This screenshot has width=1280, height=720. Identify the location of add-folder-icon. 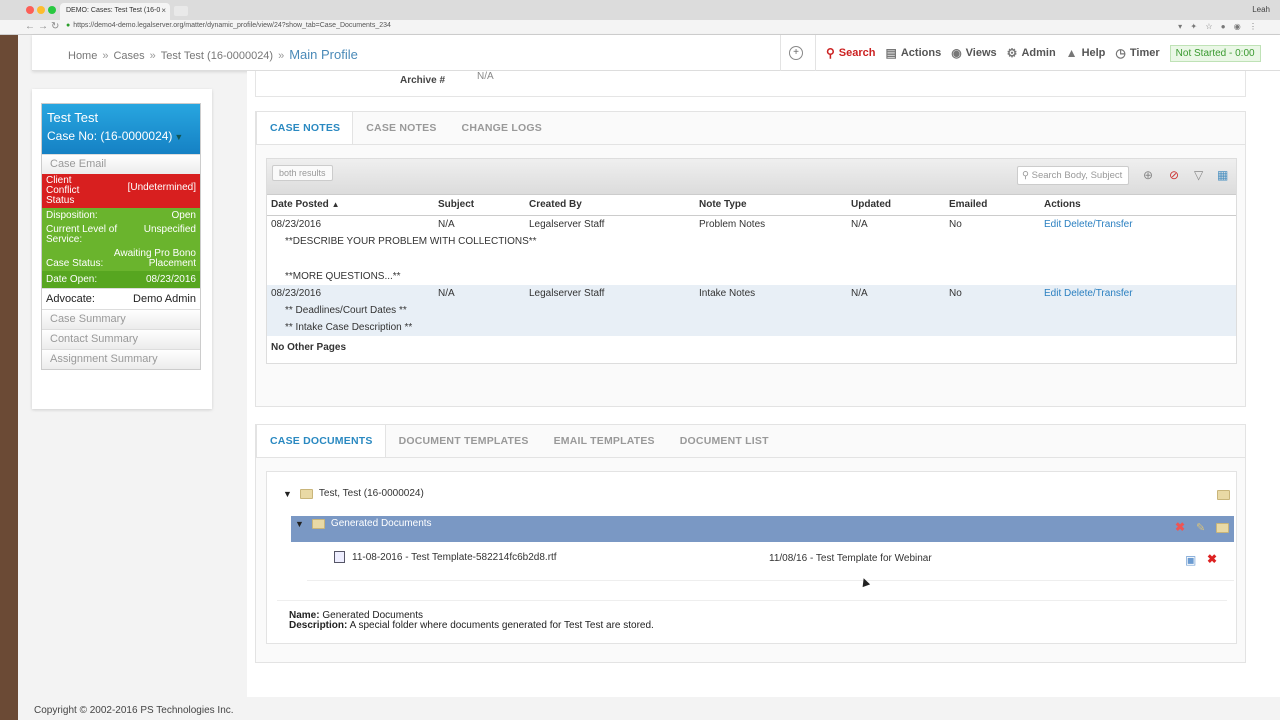
(1223, 495).